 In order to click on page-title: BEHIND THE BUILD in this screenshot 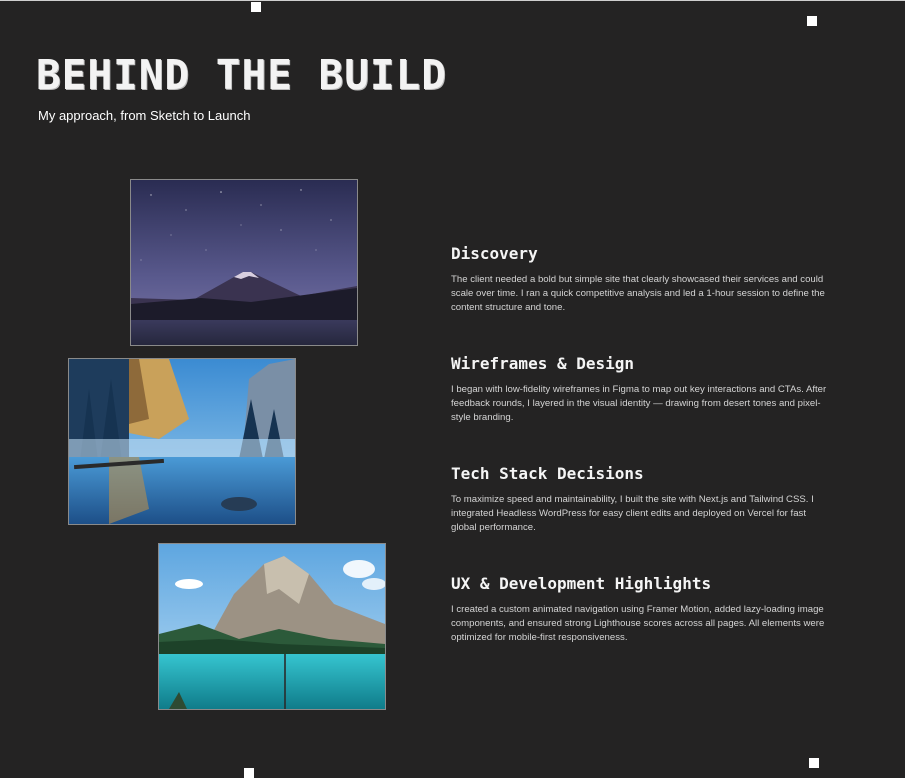, I will do `click(241, 75)`.